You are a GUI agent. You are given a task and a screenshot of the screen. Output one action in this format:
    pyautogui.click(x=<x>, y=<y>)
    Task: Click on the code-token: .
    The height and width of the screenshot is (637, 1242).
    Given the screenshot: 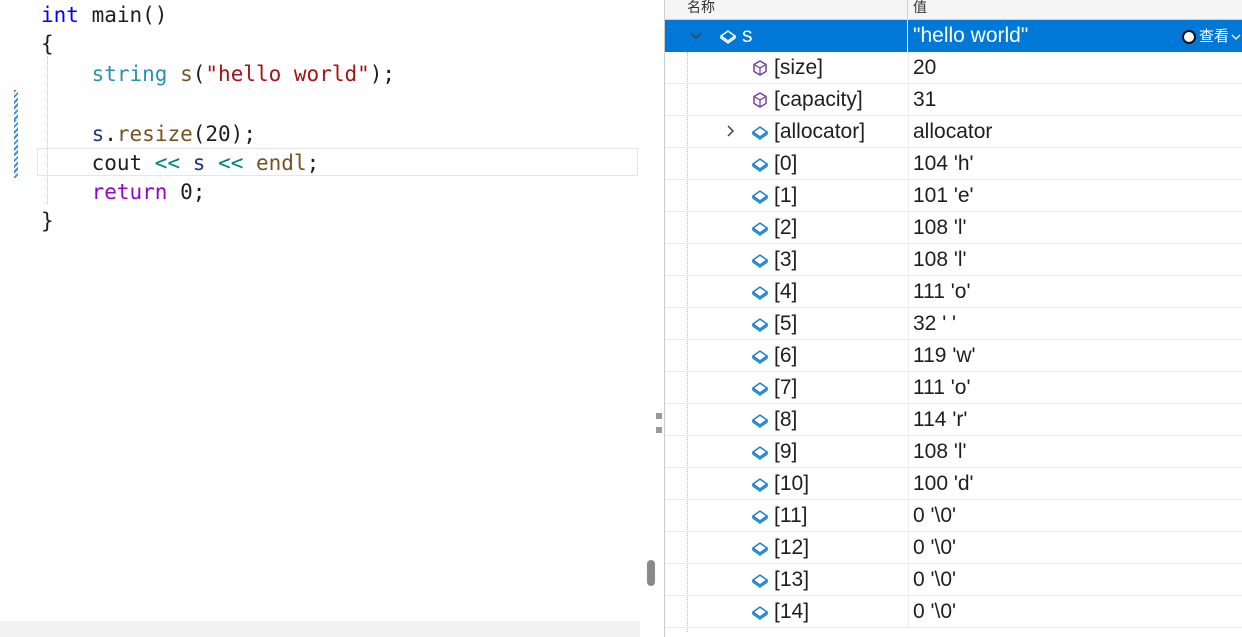 What is the action you would take?
    pyautogui.click(x=110, y=134)
    